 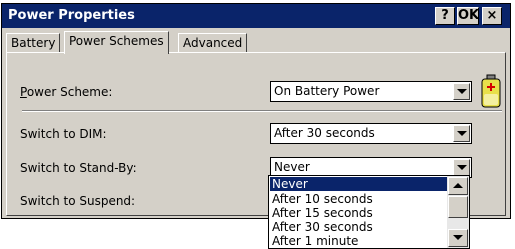 I want to click on power-scheme-dropdown-button, so click(x=461, y=91).